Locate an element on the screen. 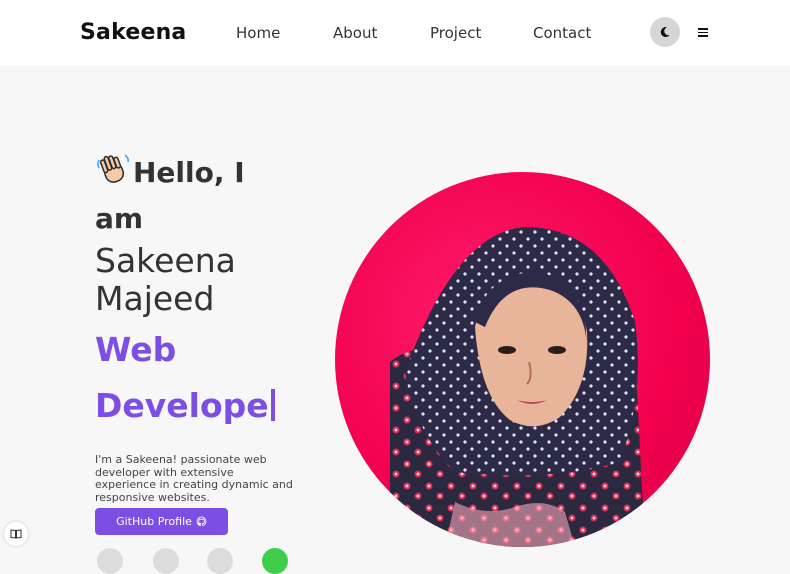 Image resolution: width=790 pixels, height=574 pixels. github-profile-button: GitHub Profile is located at coordinates (161, 521).